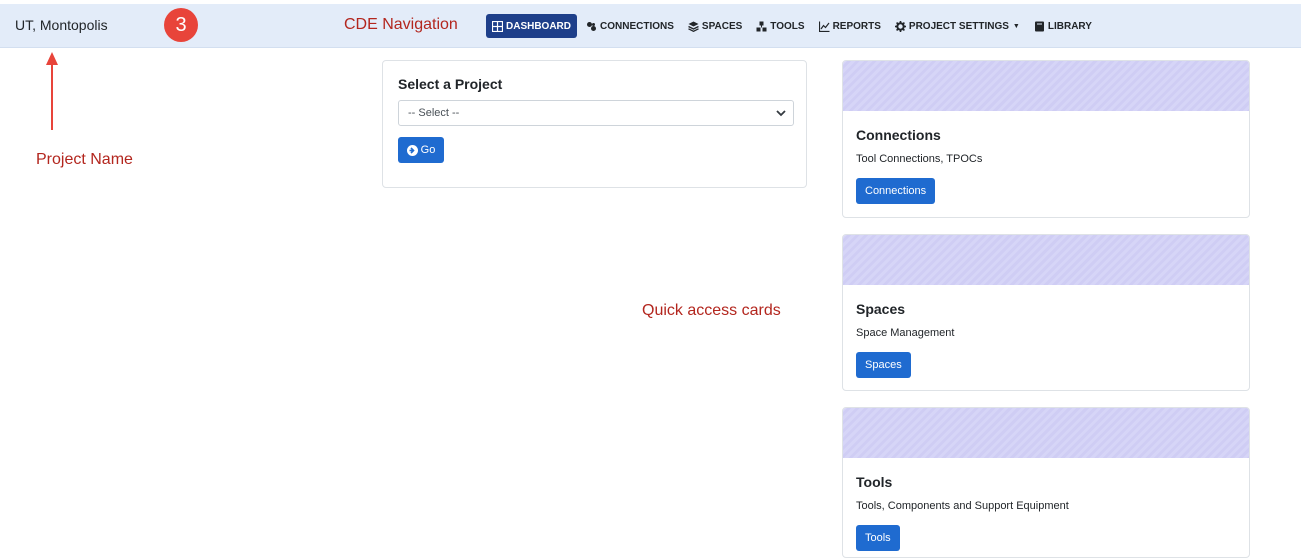 This screenshot has width=1301, height=558. Describe the element at coordinates (919, 159) in the screenshot. I see `card-description: Tool Connections, TPOCs` at that location.